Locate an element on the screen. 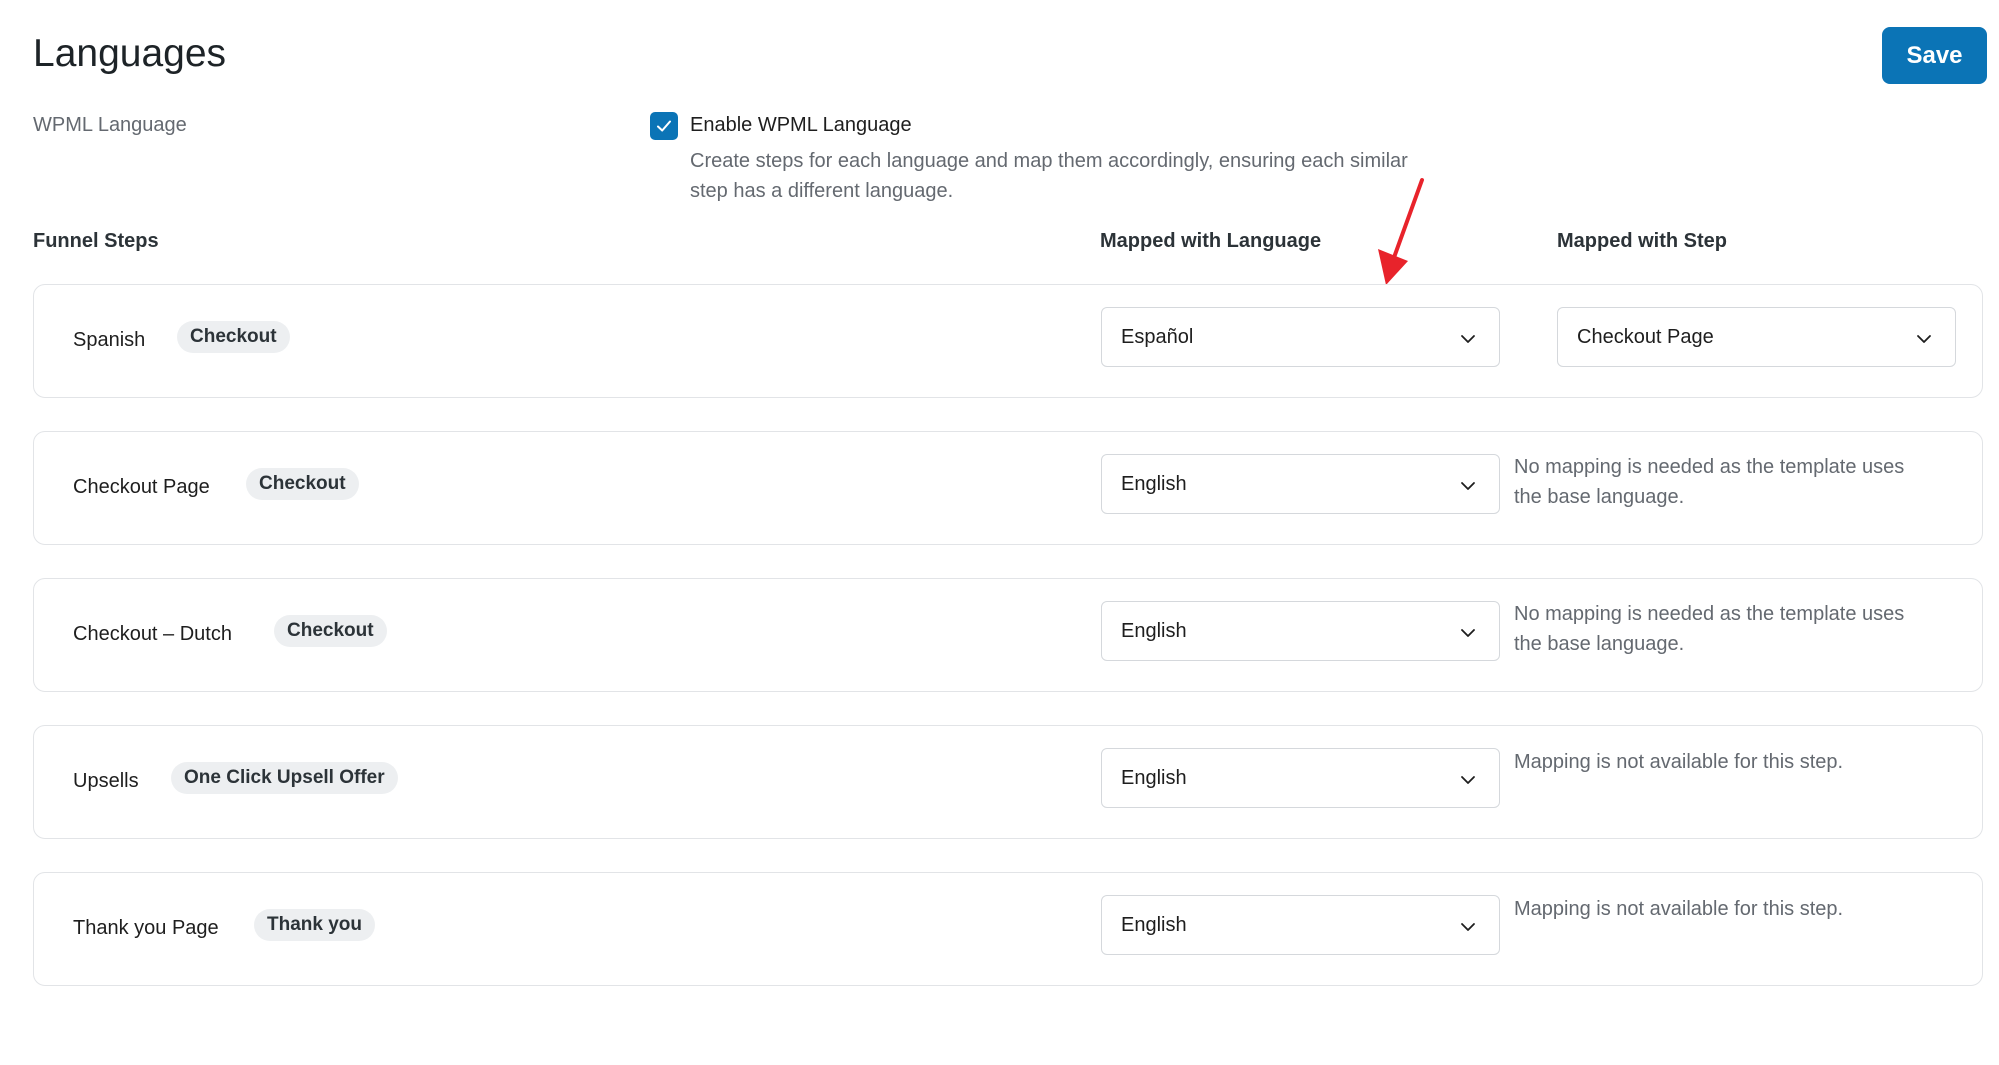  table-row: Thank you Page Thank you English is located at coordinates (1008, 929).